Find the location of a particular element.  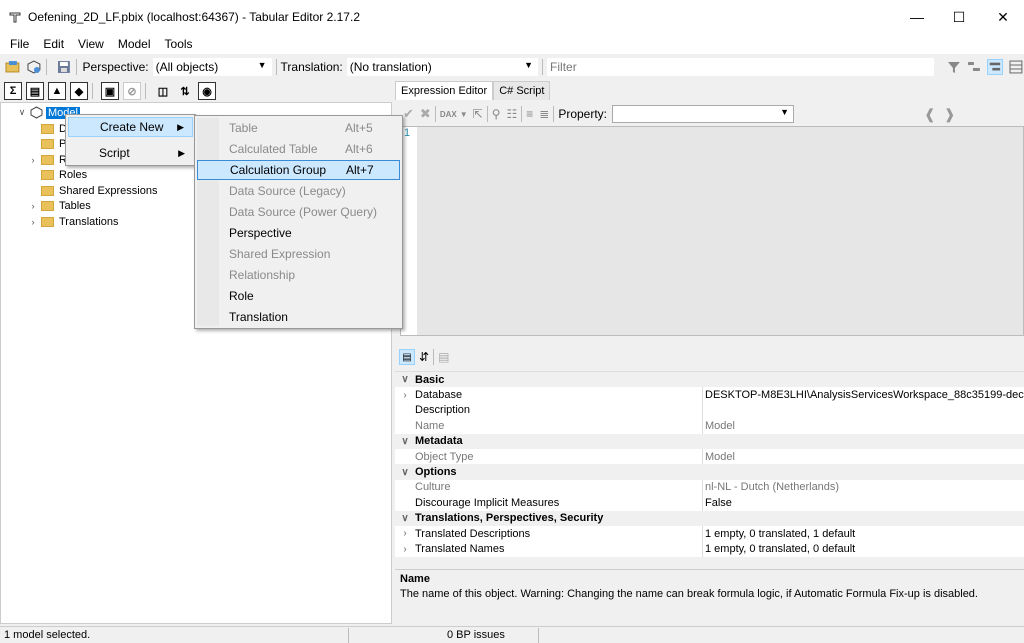

sort-button: ⇅ is located at coordinates (185, 91).